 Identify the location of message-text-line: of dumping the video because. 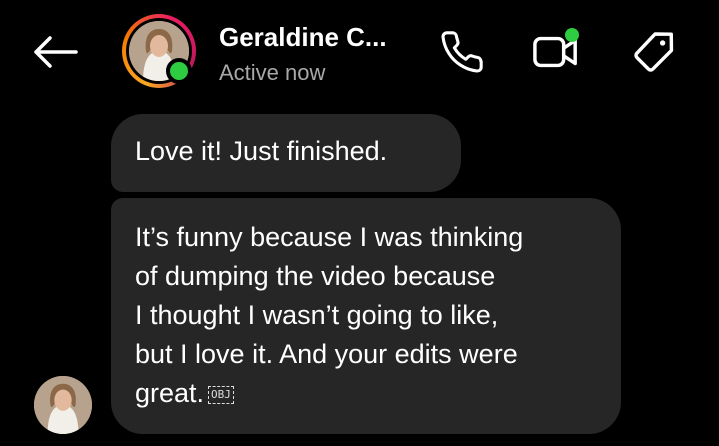
(315, 276).